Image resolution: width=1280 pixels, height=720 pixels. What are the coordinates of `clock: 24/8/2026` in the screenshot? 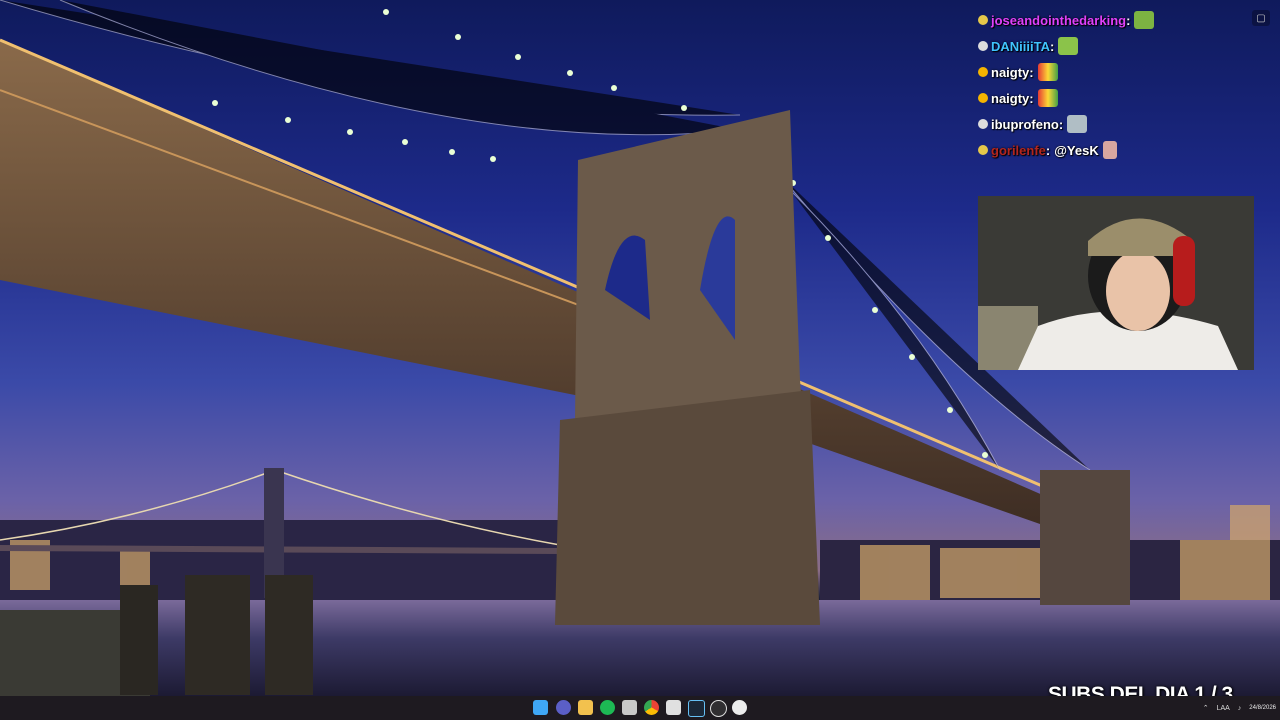 It's located at (1262, 708).